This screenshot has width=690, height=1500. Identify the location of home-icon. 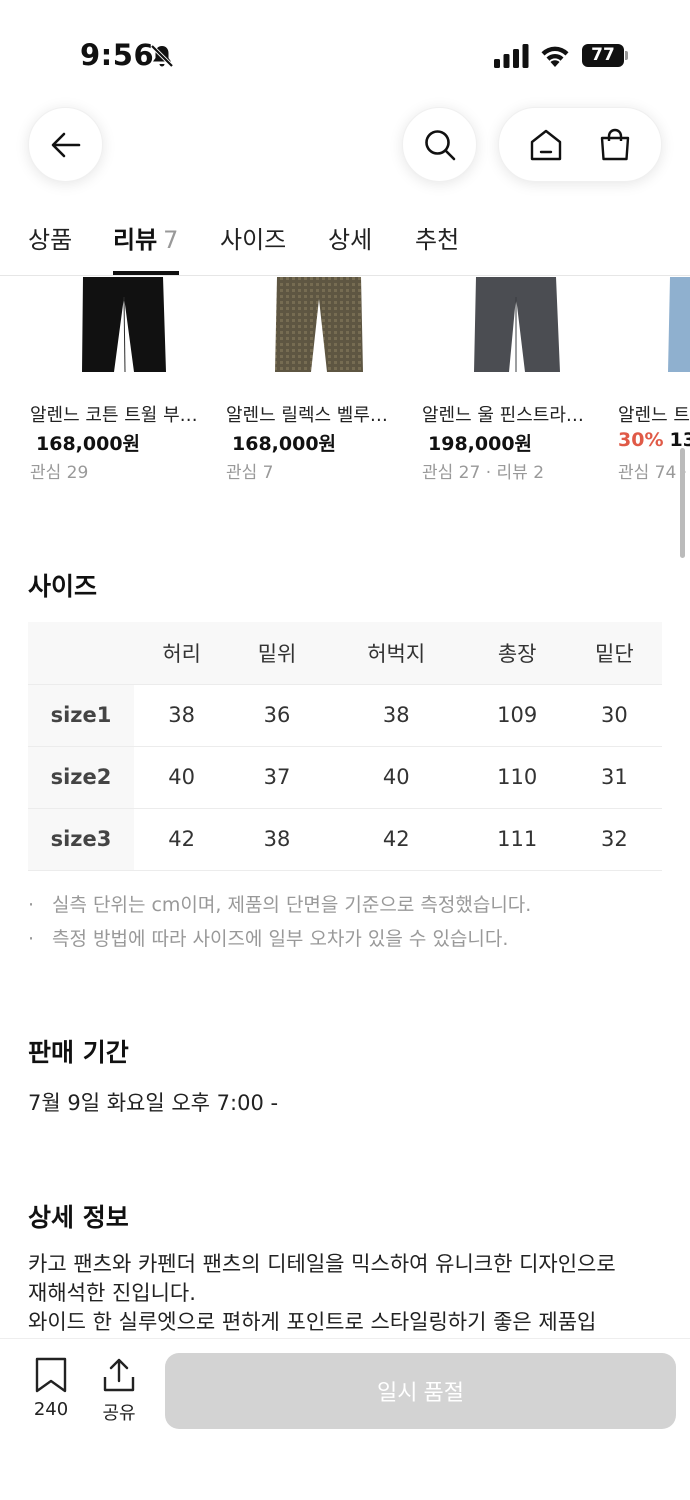
(546, 145).